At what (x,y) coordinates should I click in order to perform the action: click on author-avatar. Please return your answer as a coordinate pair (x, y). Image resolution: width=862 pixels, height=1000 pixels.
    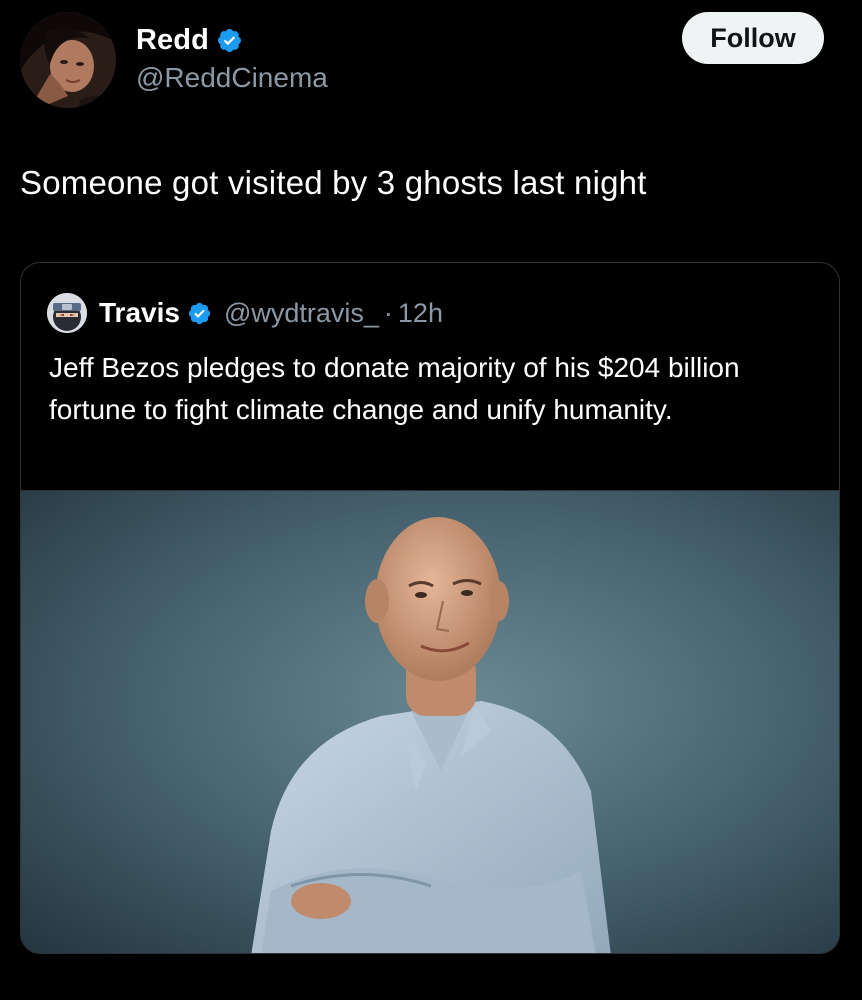
    Looking at the image, I should click on (68, 60).